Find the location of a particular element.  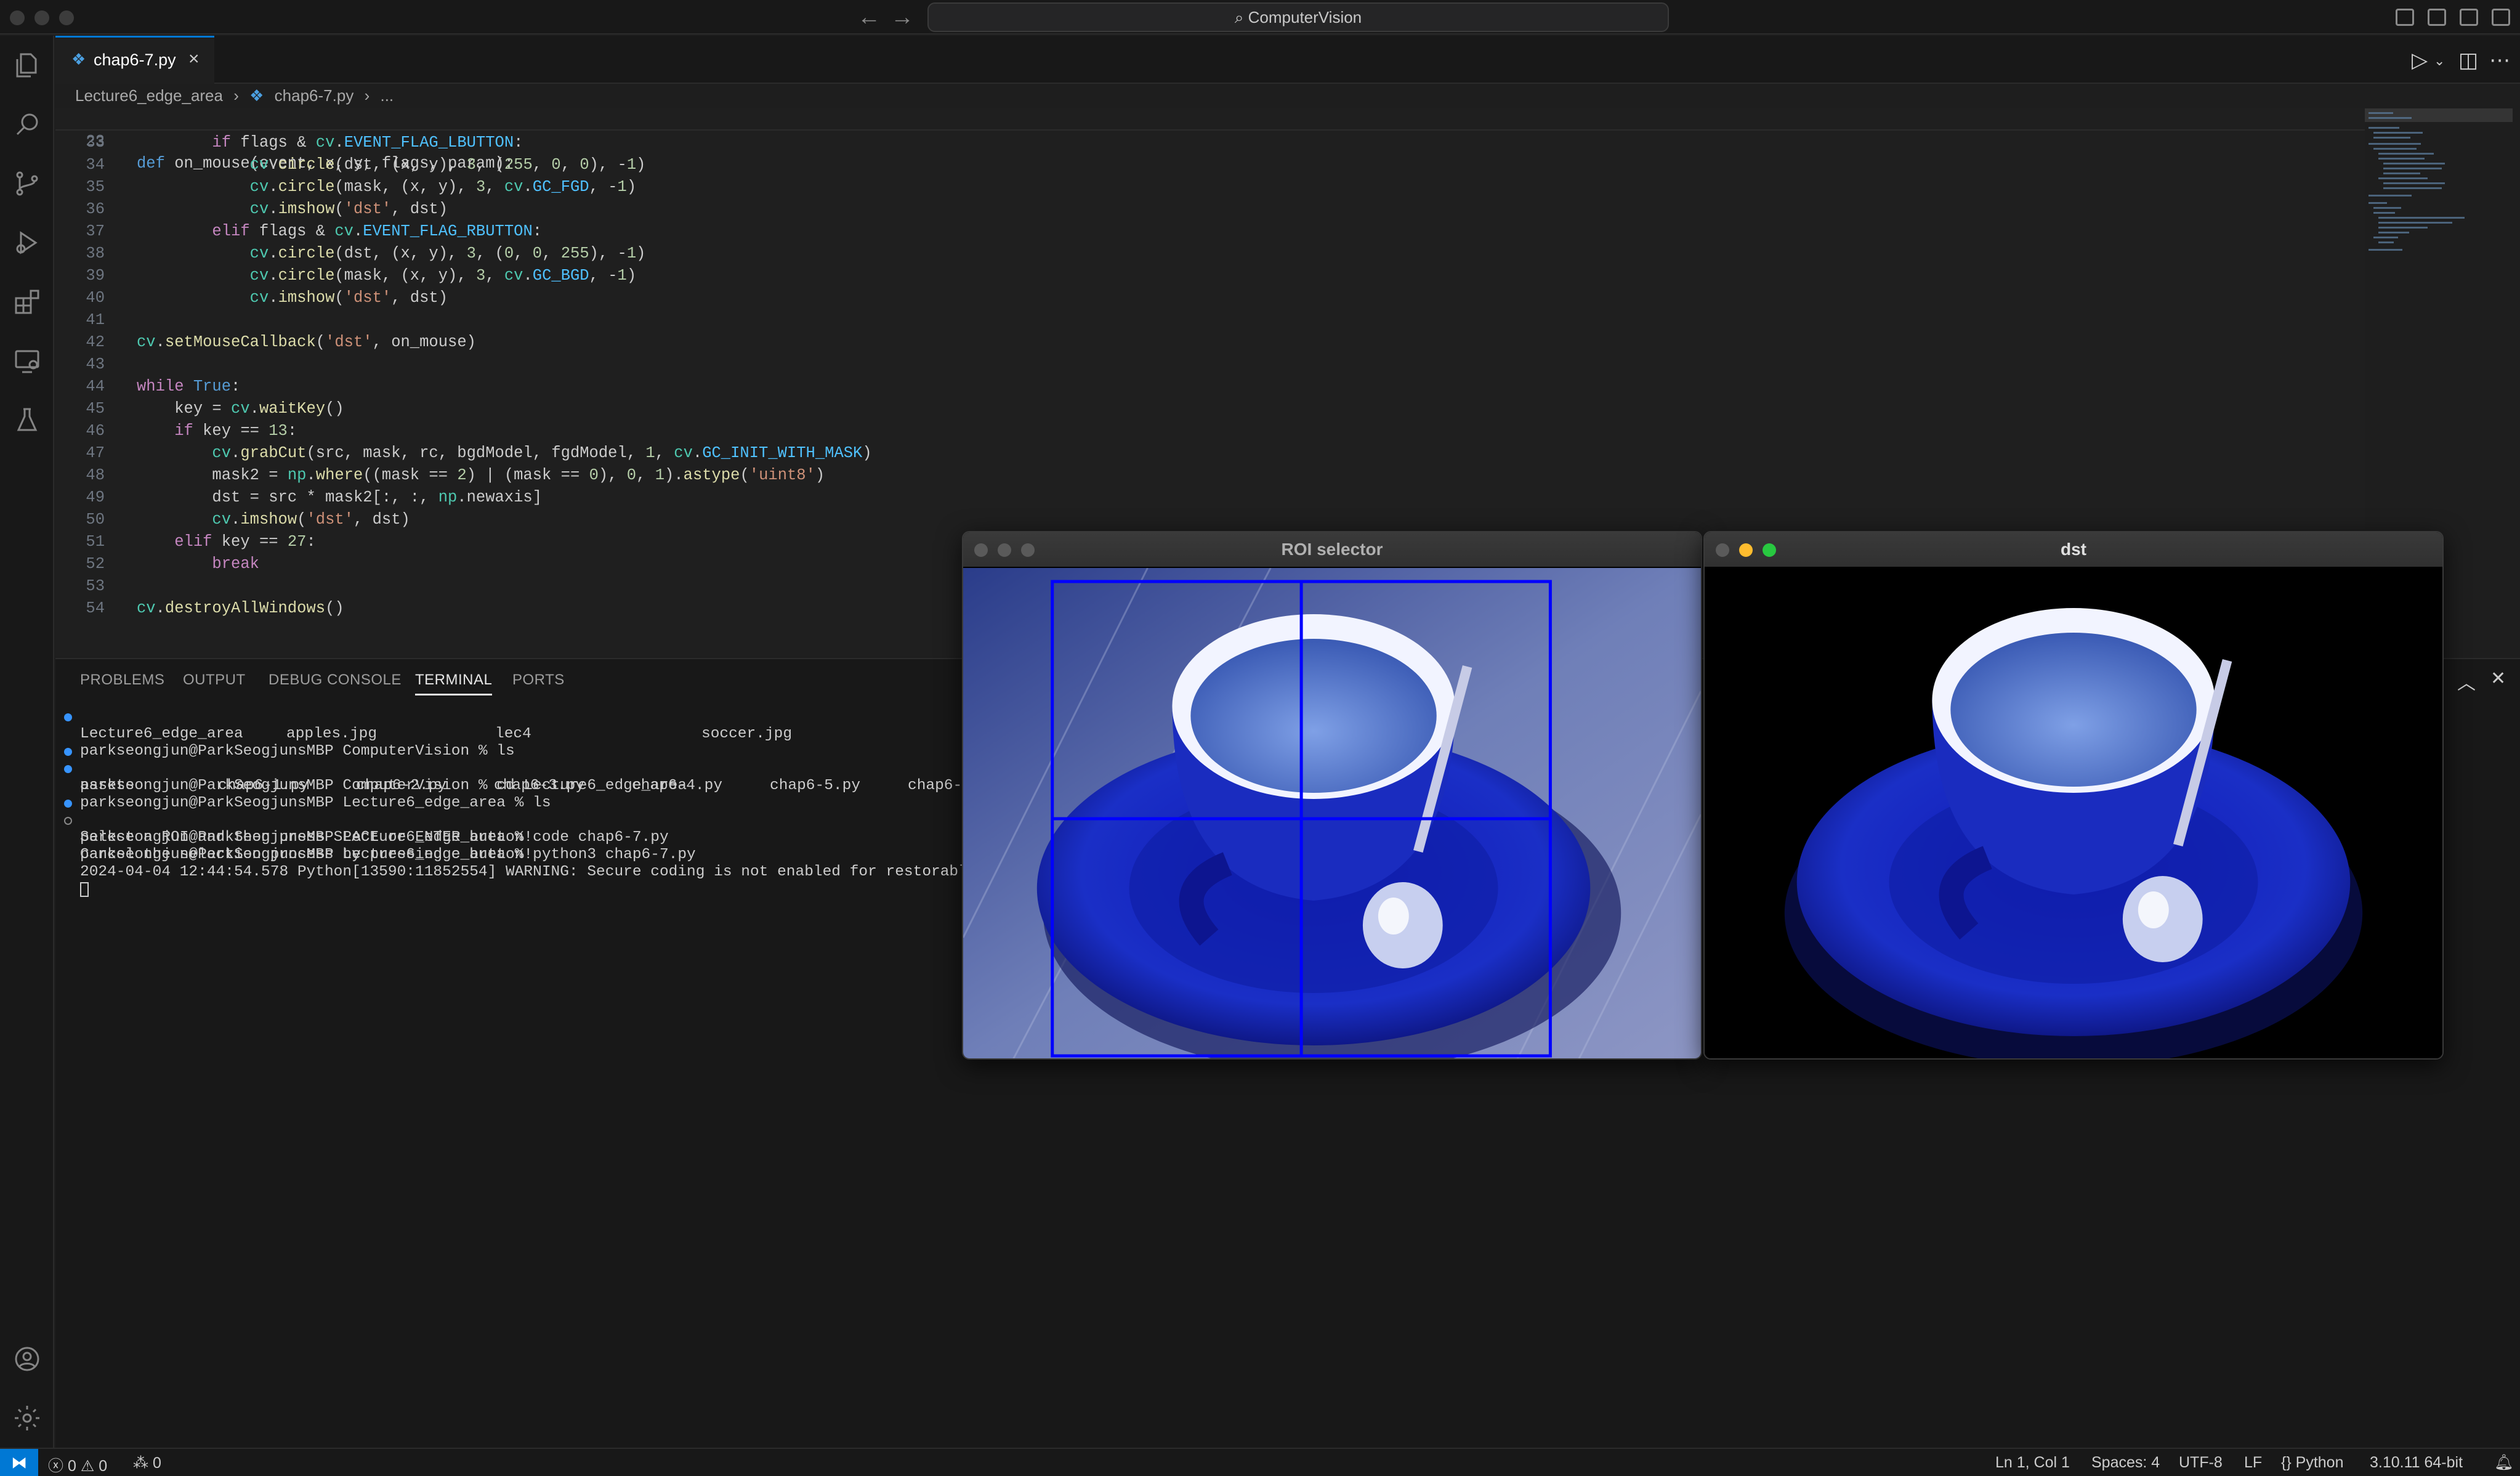

chevron-down-icon: ⌄ is located at coordinates (2439, 61).